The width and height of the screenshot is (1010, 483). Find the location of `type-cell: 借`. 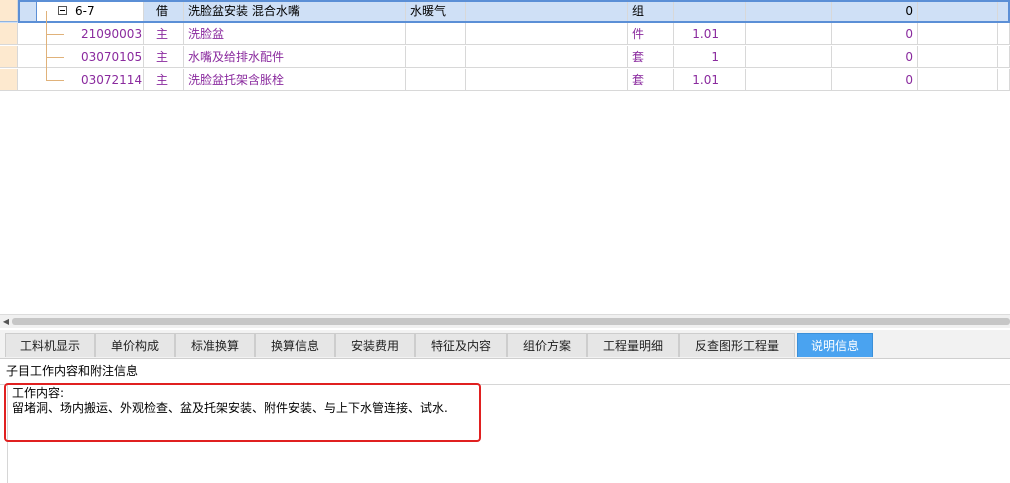

type-cell: 借 is located at coordinates (164, 11).